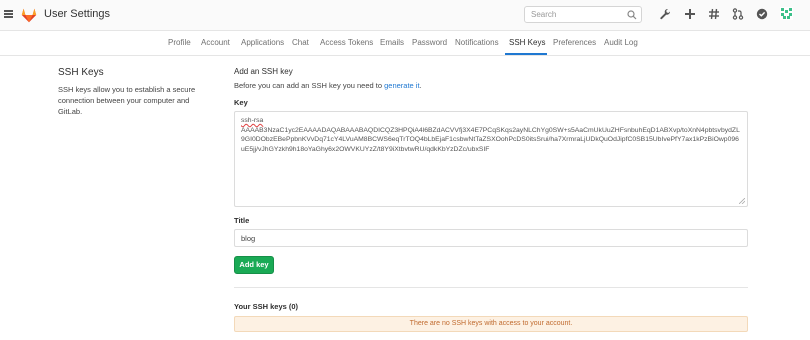  Describe the element at coordinates (491, 287) in the screenshot. I see `divider` at that location.